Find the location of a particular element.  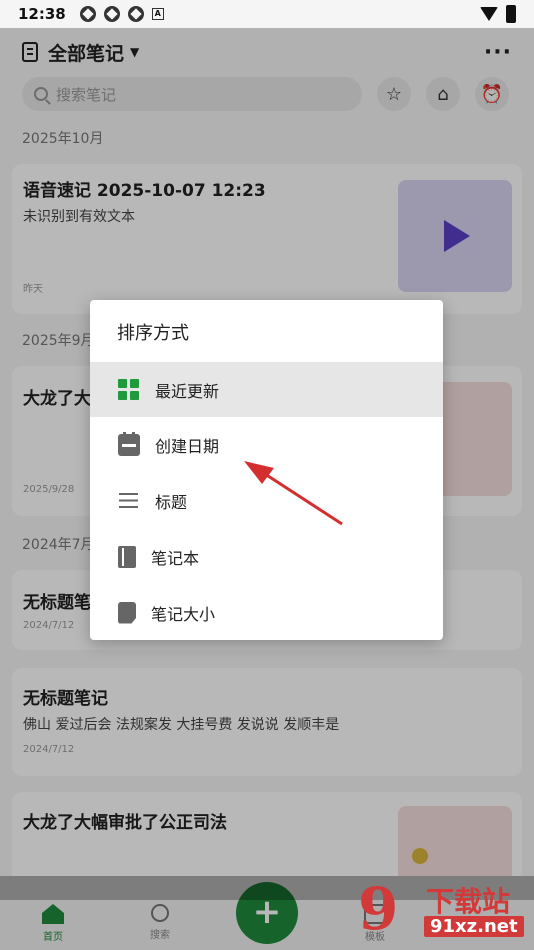

watermark-logo: 9 下载站 91xz.net is located at coordinates (443, 912).